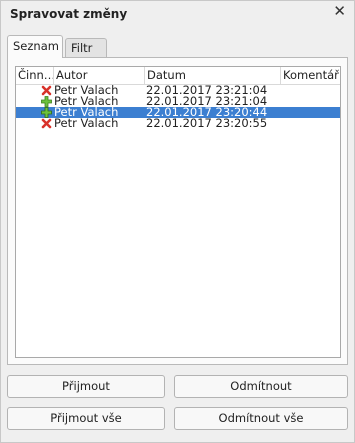  What do you see at coordinates (99, 75) in the screenshot?
I see `column-header-author: Autor` at bounding box center [99, 75].